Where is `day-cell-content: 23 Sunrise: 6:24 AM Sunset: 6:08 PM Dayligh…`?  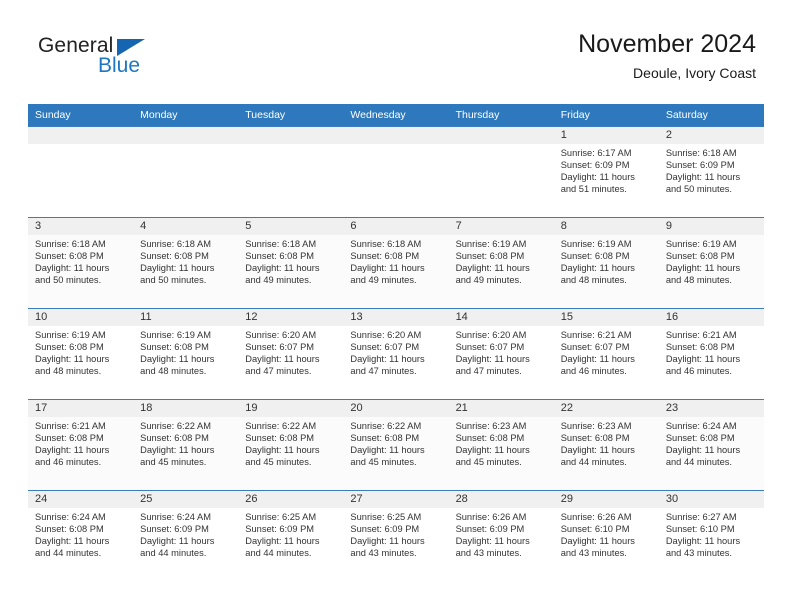
day-cell-content: 23 Sunrise: 6:24 AM Sunset: 6:08 PM Dayligh… is located at coordinates (711, 445).